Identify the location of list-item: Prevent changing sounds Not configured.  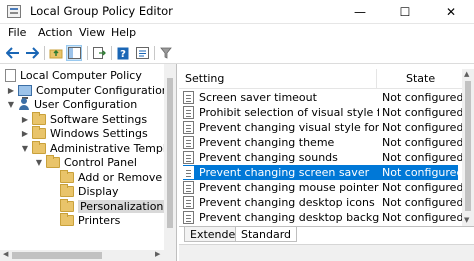
(323, 157).